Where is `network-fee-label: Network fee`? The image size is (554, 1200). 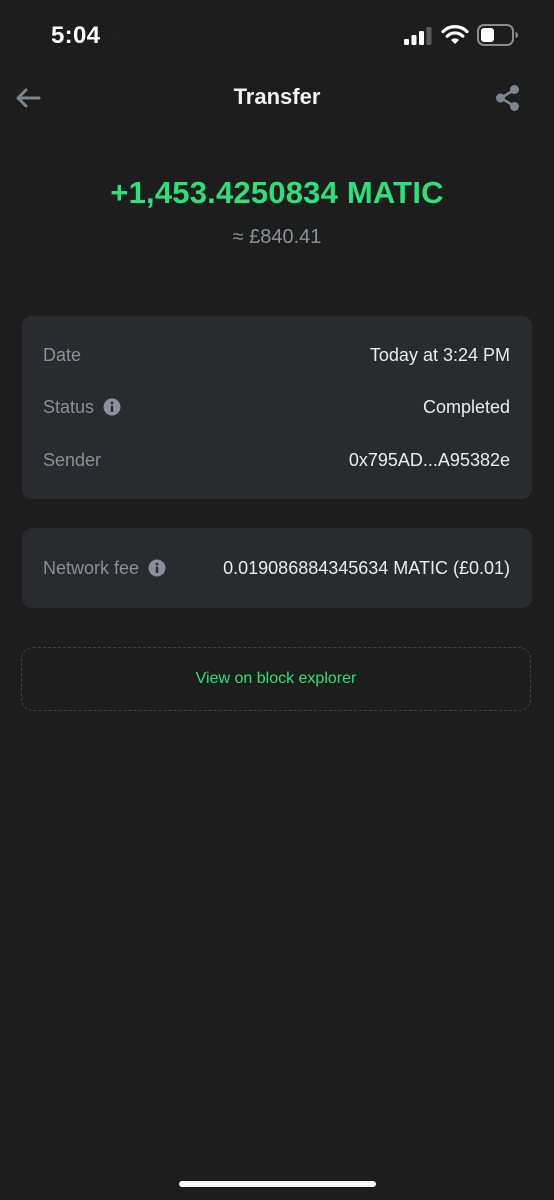 network-fee-label: Network fee is located at coordinates (91, 567).